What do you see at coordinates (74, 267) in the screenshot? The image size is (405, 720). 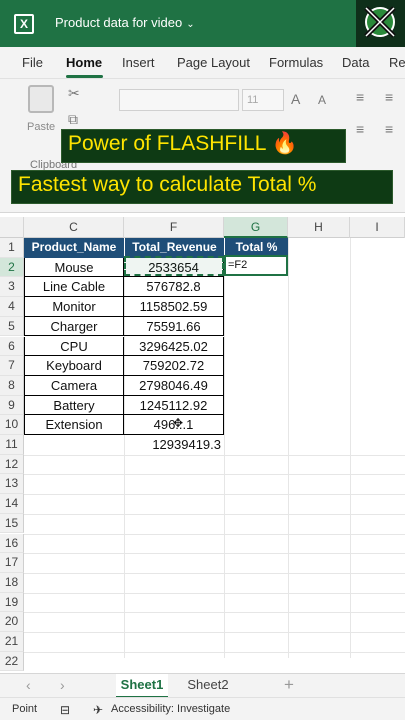 I see `table-cell-product: Mouse` at bounding box center [74, 267].